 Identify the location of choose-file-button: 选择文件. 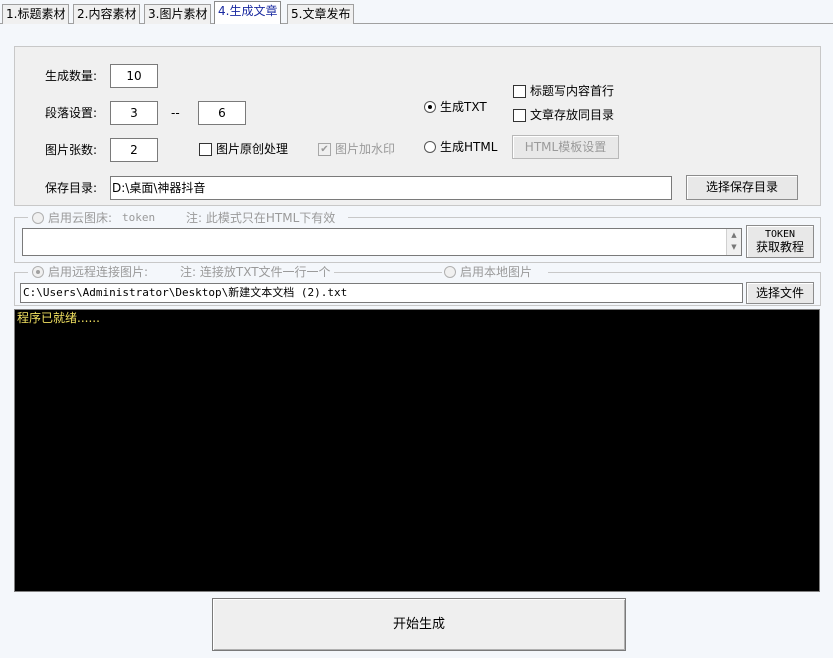
(780, 293).